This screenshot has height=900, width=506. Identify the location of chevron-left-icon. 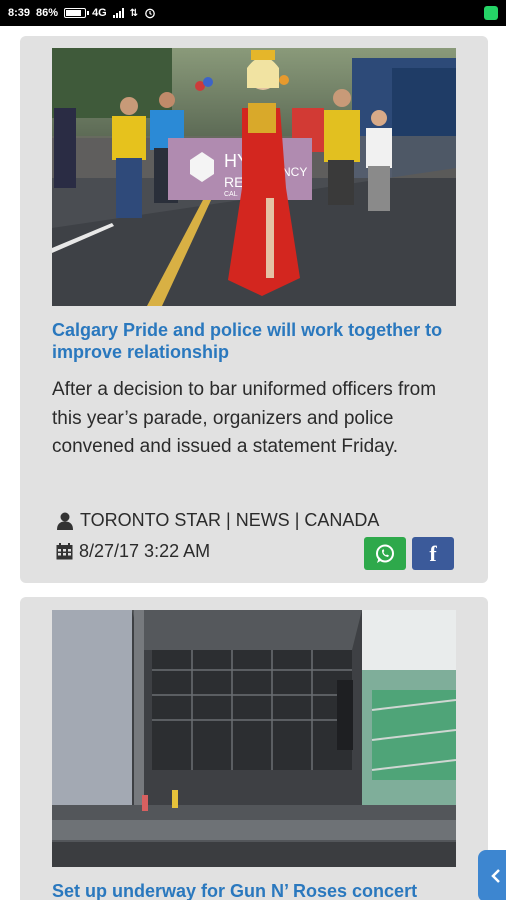
(495, 876).